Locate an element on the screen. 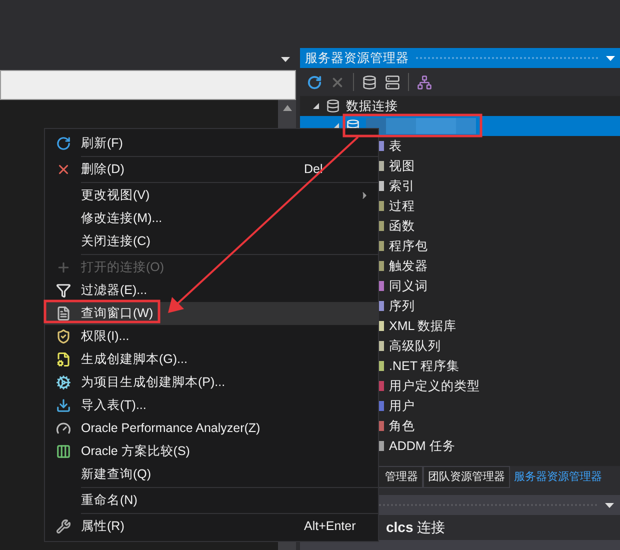 The height and width of the screenshot is (550, 620). menu-item: 属性(R) Alt+Enter is located at coordinates (211, 526).